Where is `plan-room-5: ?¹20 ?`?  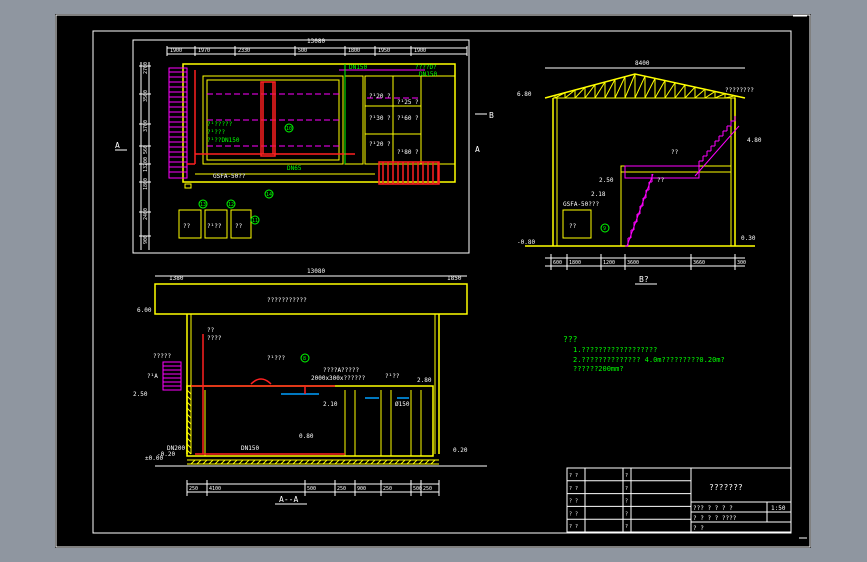
plan-room-5: ?¹20 ? is located at coordinates (380, 144).